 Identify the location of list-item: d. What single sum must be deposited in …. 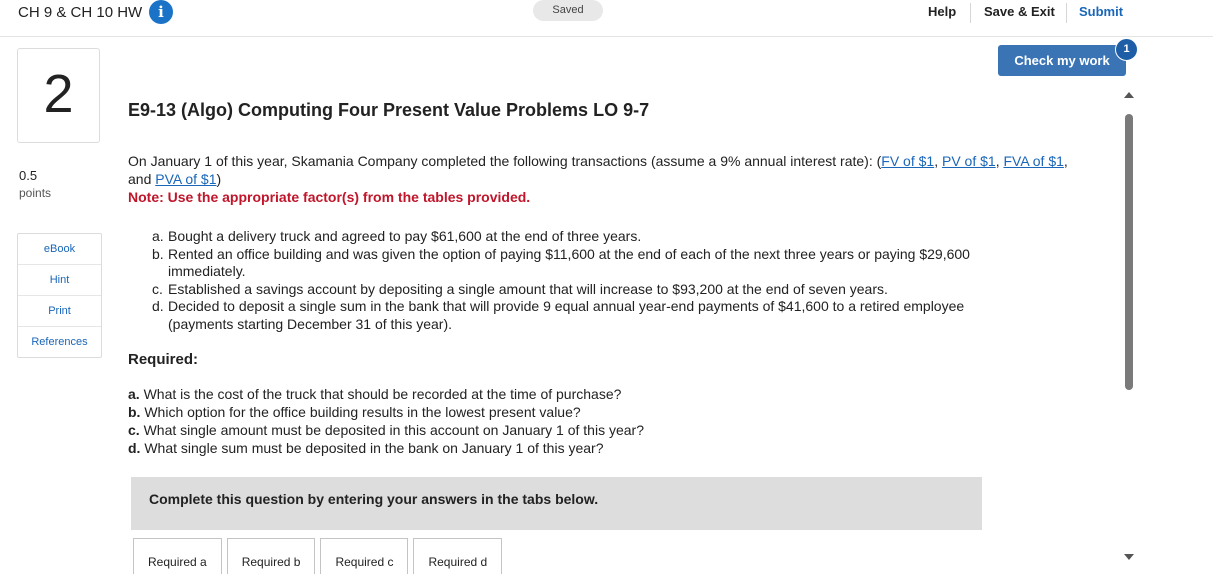
(386, 448).